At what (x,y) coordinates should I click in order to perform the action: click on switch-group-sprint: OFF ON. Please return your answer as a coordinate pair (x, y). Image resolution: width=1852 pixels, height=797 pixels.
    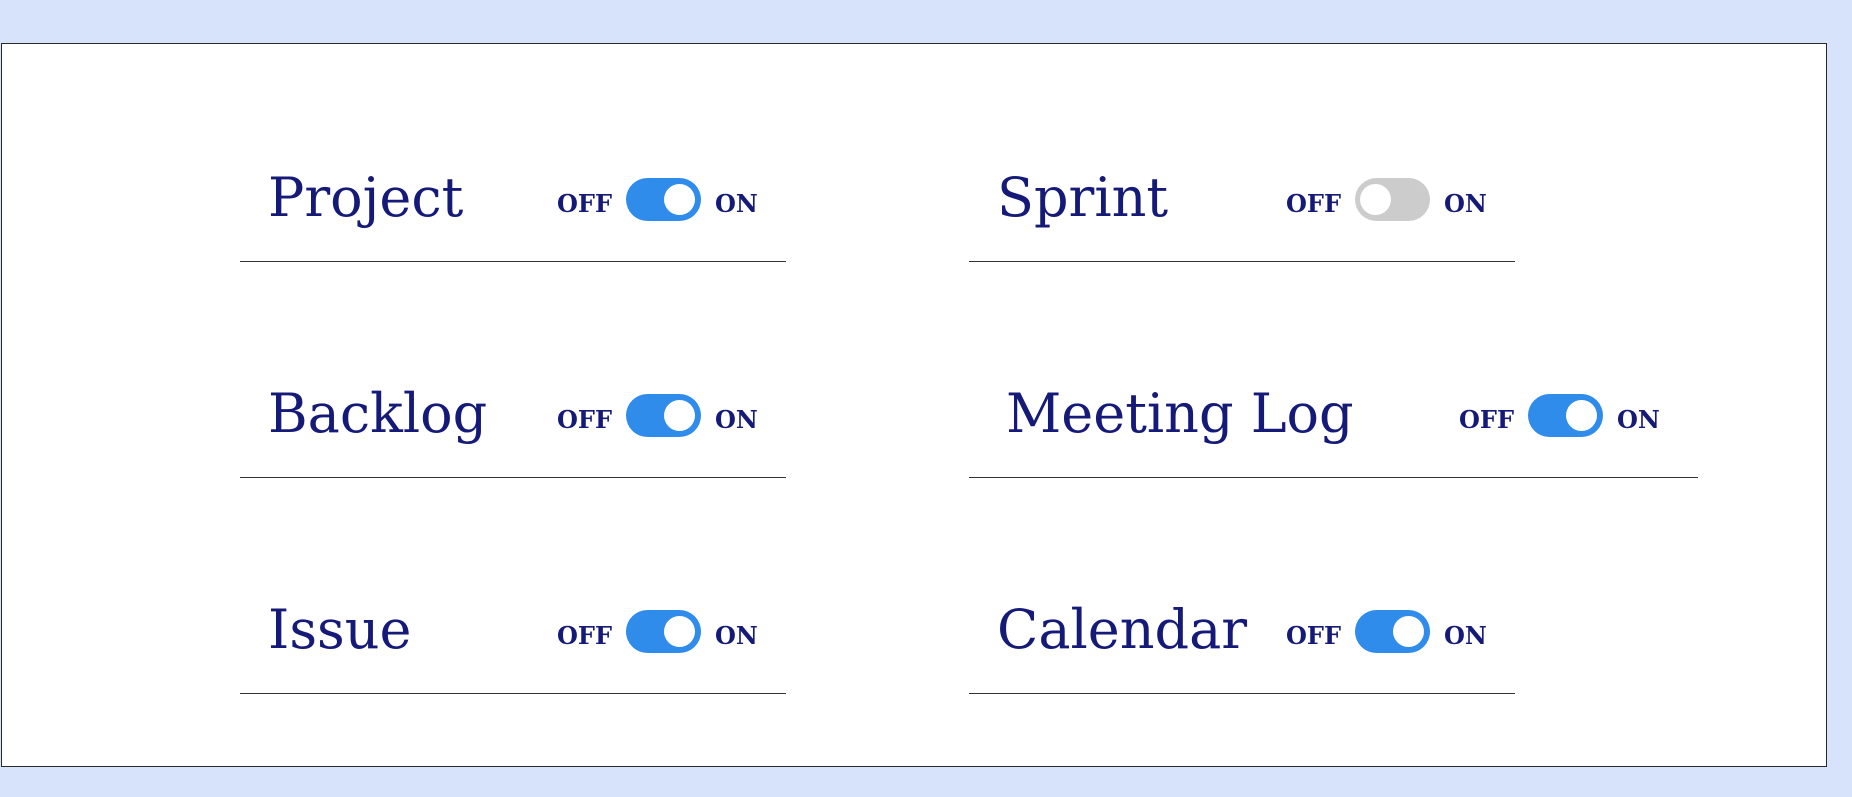
    Looking at the image, I should click on (1386, 199).